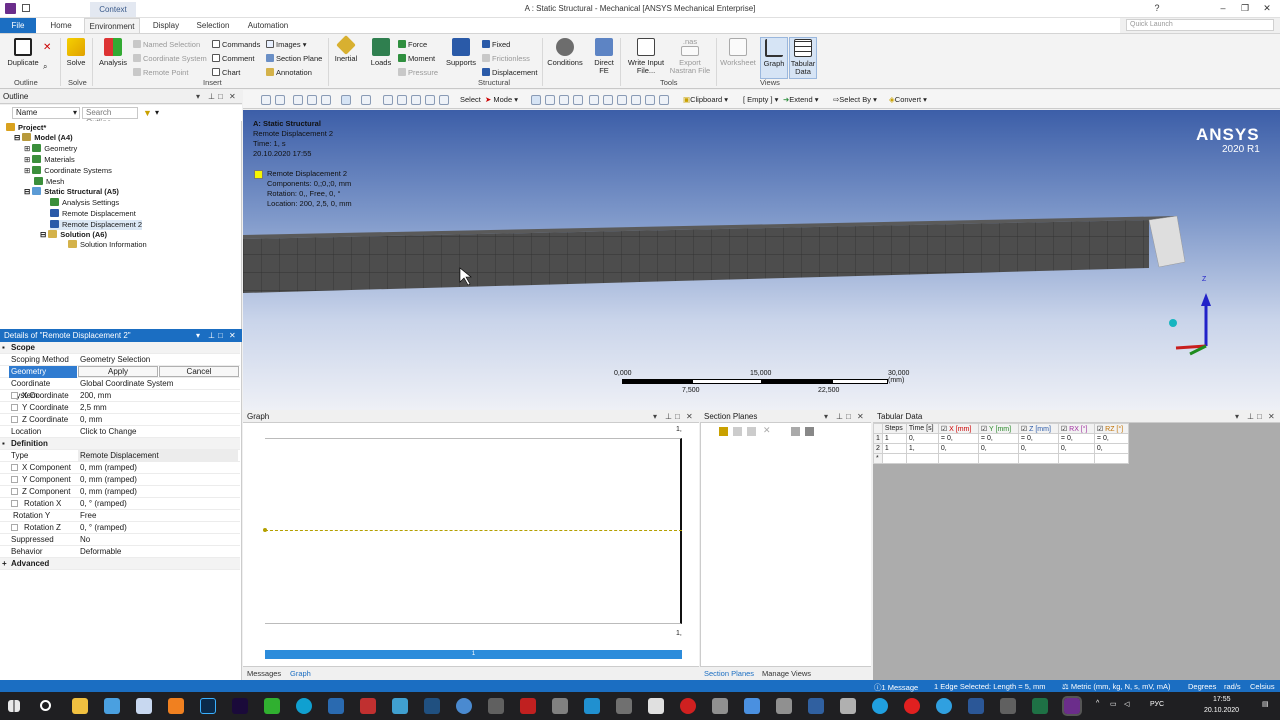 The width and height of the screenshot is (1280, 720). What do you see at coordinates (120, 348) in the screenshot?
I see `section-scope: ▪ Scope` at bounding box center [120, 348].